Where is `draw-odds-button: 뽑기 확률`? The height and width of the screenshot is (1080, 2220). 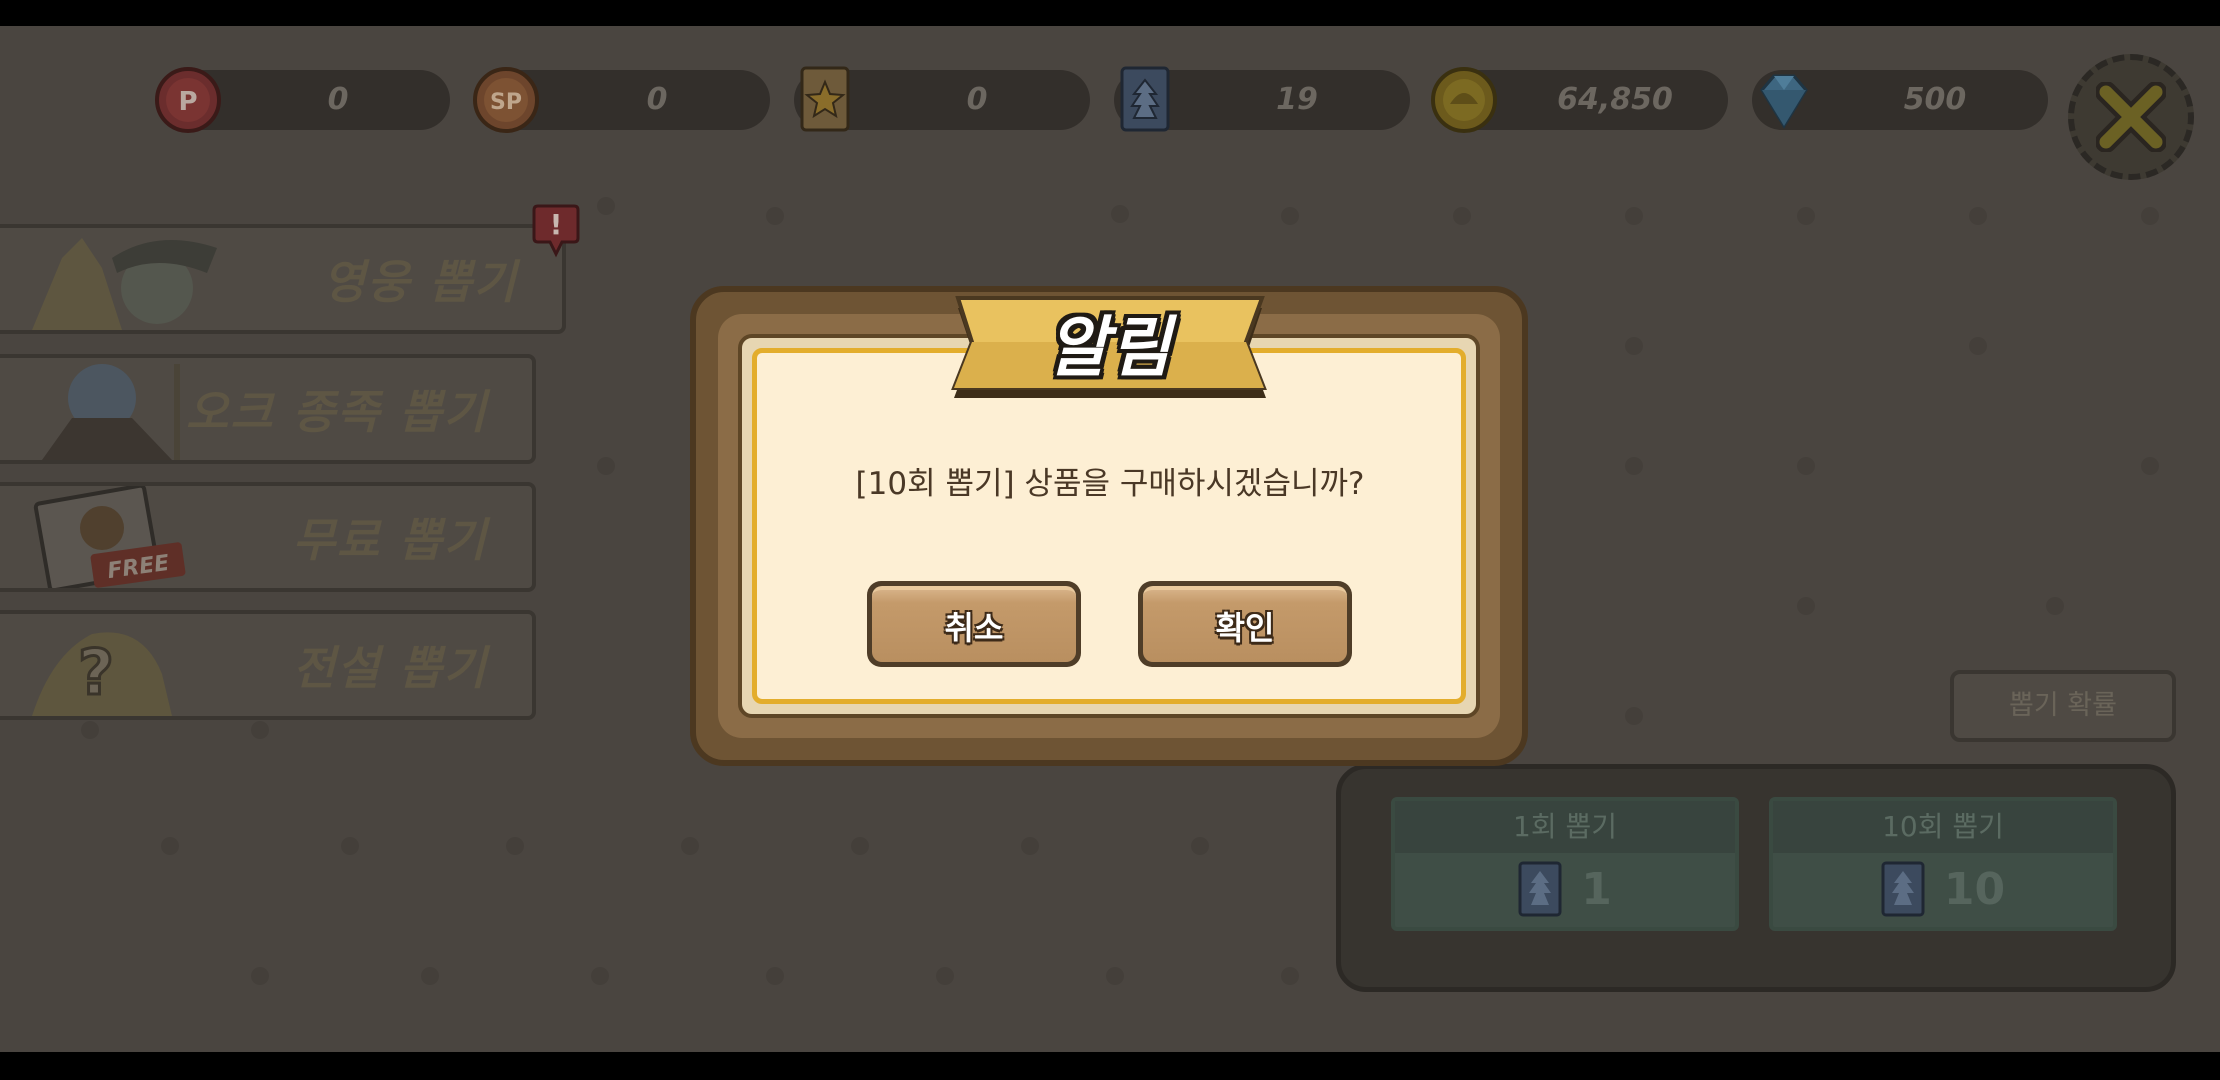
draw-odds-button: 뽑기 확률 is located at coordinates (2063, 706).